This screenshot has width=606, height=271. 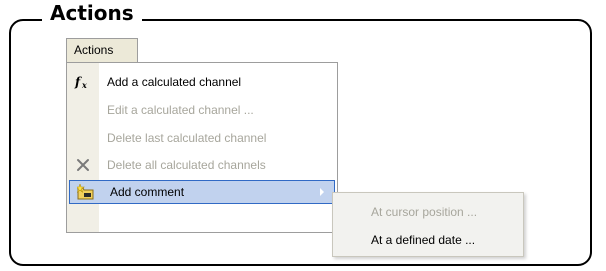 What do you see at coordinates (83, 165) in the screenshot?
I see `delete-x-icon` at bounding box center [83, 165].